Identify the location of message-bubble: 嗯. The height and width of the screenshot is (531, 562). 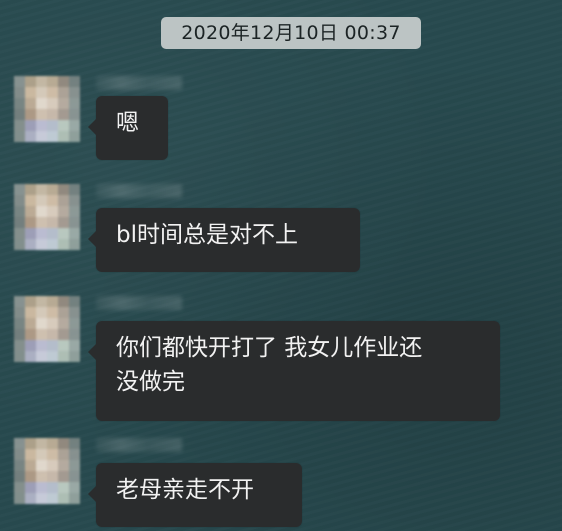
(128, 128).